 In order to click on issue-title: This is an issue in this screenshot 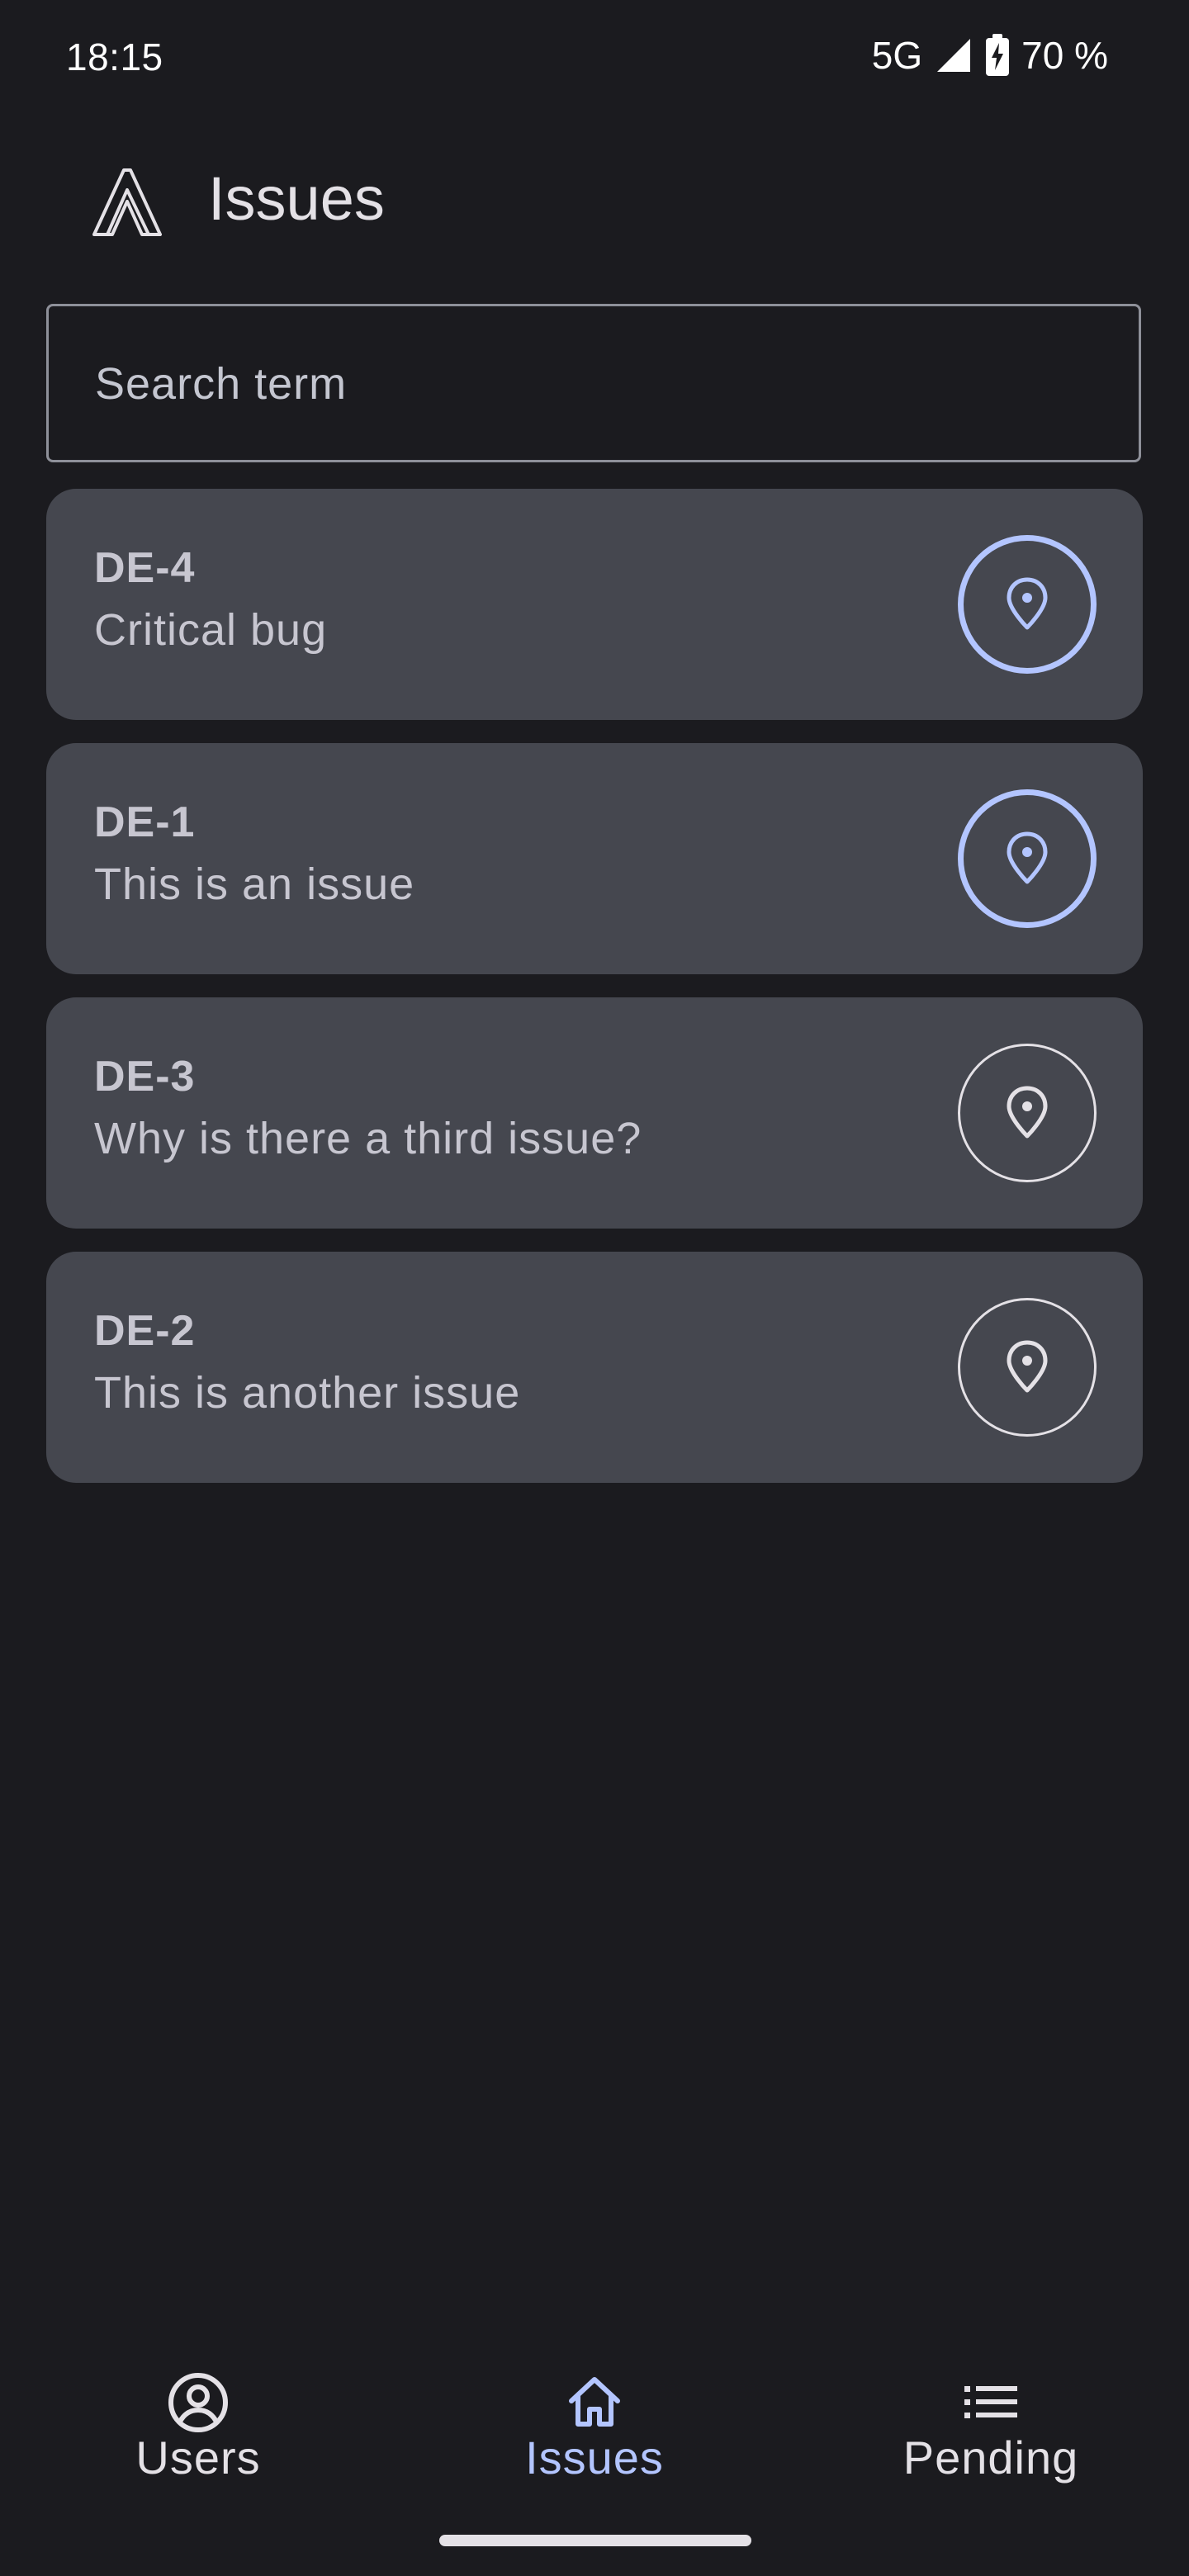, I will do `click(254, 884)`.